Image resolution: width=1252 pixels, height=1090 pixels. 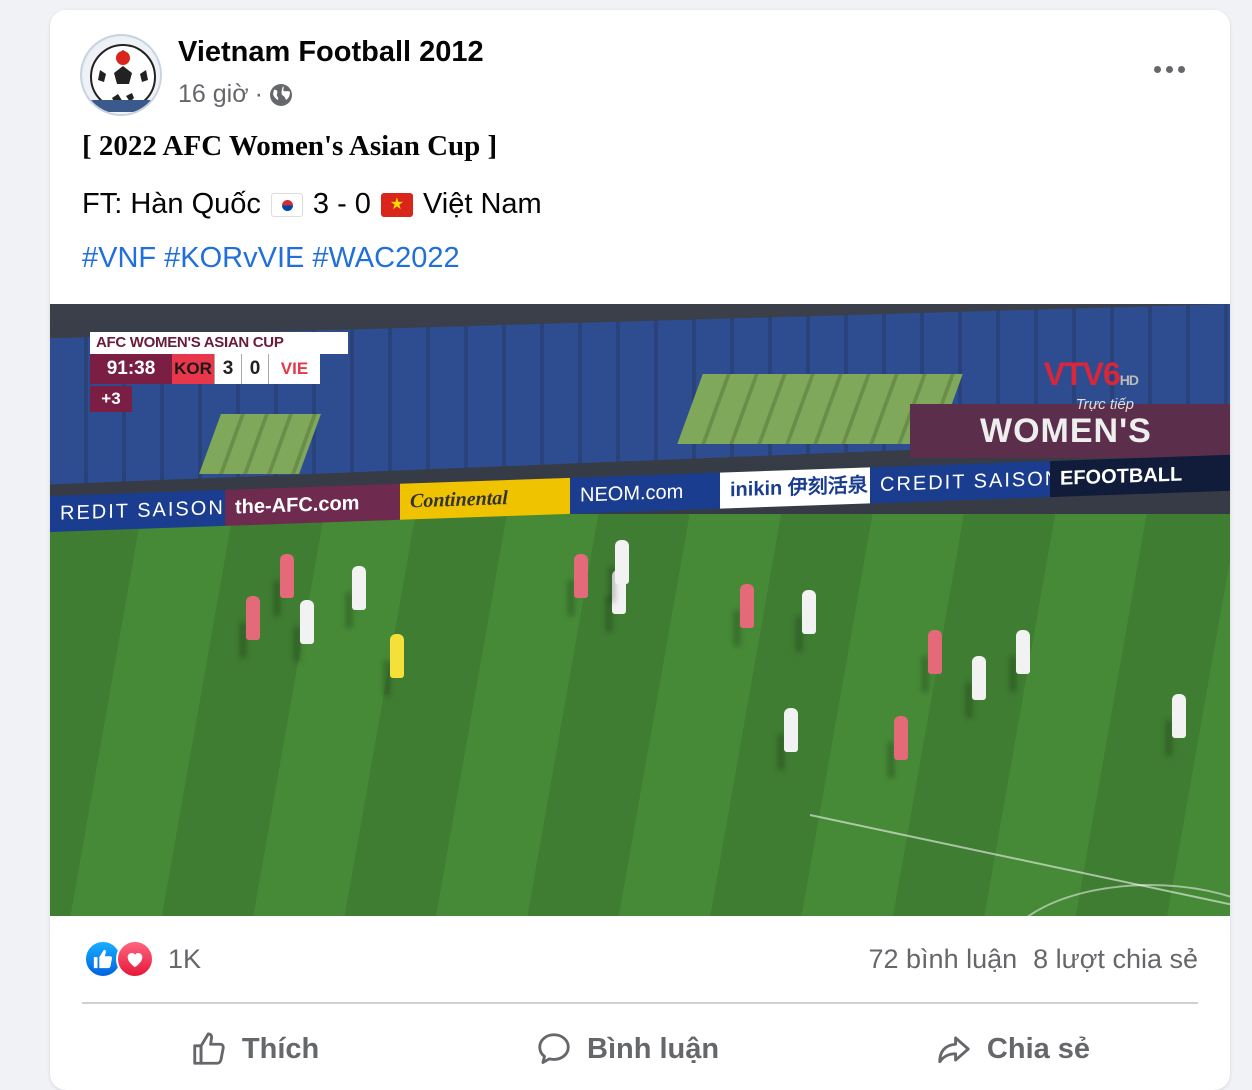 I want to click on ad-board: WOMEN'S ASIA, so click(x=1070, y=454).